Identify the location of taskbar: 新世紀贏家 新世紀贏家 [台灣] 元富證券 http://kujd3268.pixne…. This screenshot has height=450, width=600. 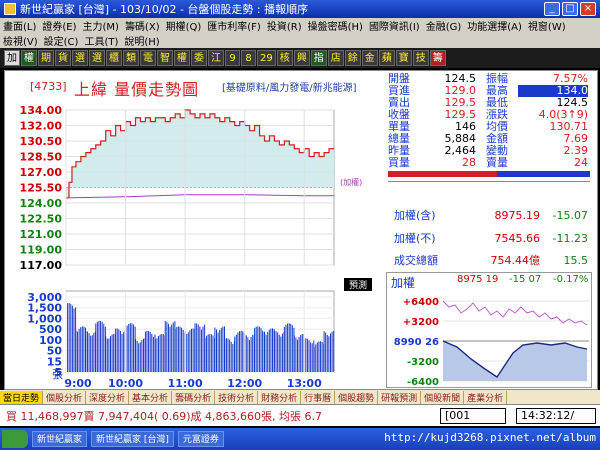
(300, 439).